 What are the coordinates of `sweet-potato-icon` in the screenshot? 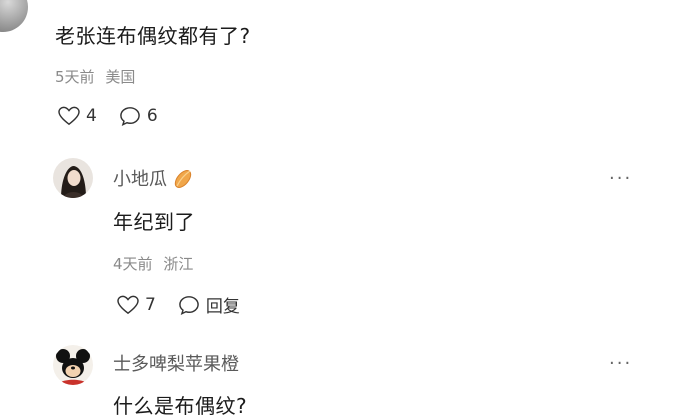 It's located at (183, 179).